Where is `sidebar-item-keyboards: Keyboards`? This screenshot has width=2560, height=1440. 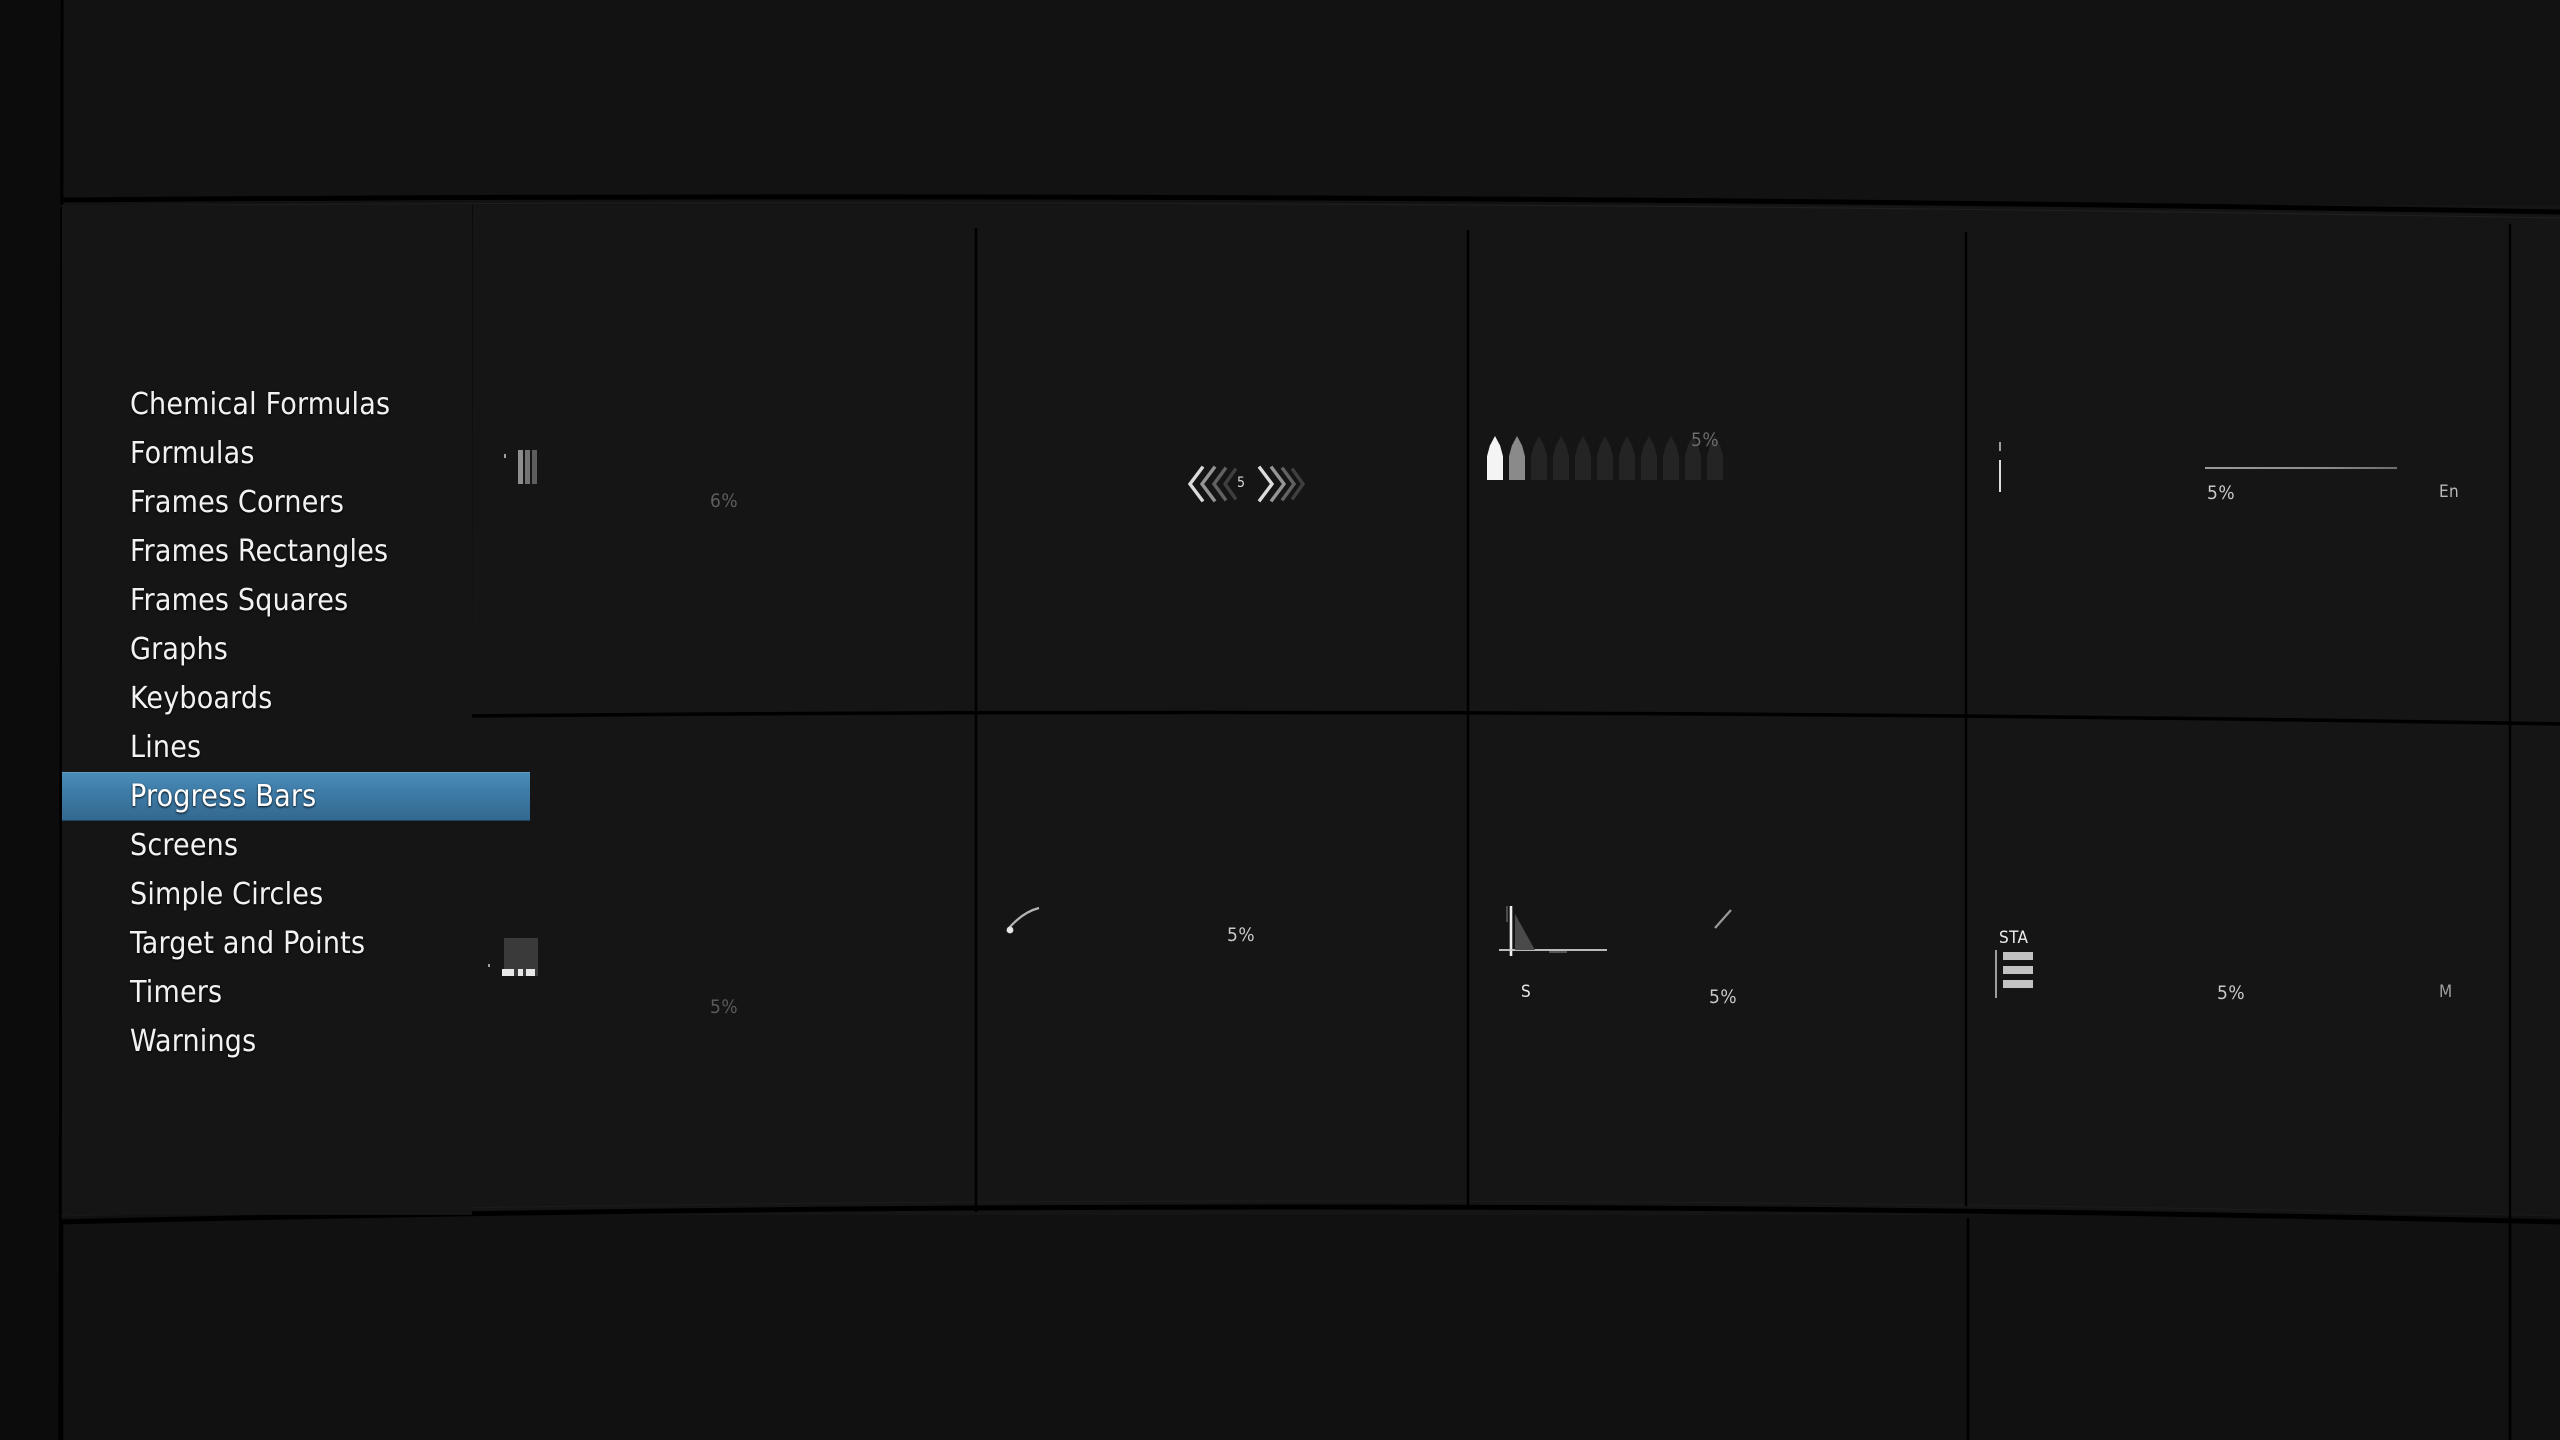 sidebar-item-keyboards: Keyboards is located at coordinates (267, 698).